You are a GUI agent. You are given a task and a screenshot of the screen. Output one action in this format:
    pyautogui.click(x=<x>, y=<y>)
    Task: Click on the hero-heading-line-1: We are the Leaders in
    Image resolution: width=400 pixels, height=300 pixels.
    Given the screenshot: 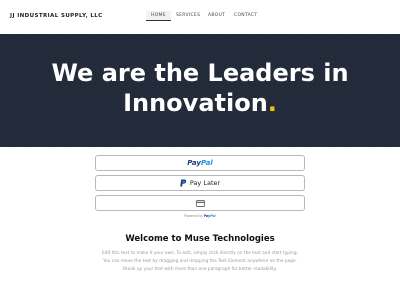 What is the action you would take?
    pyautogui.click(x=200, y=73)
    